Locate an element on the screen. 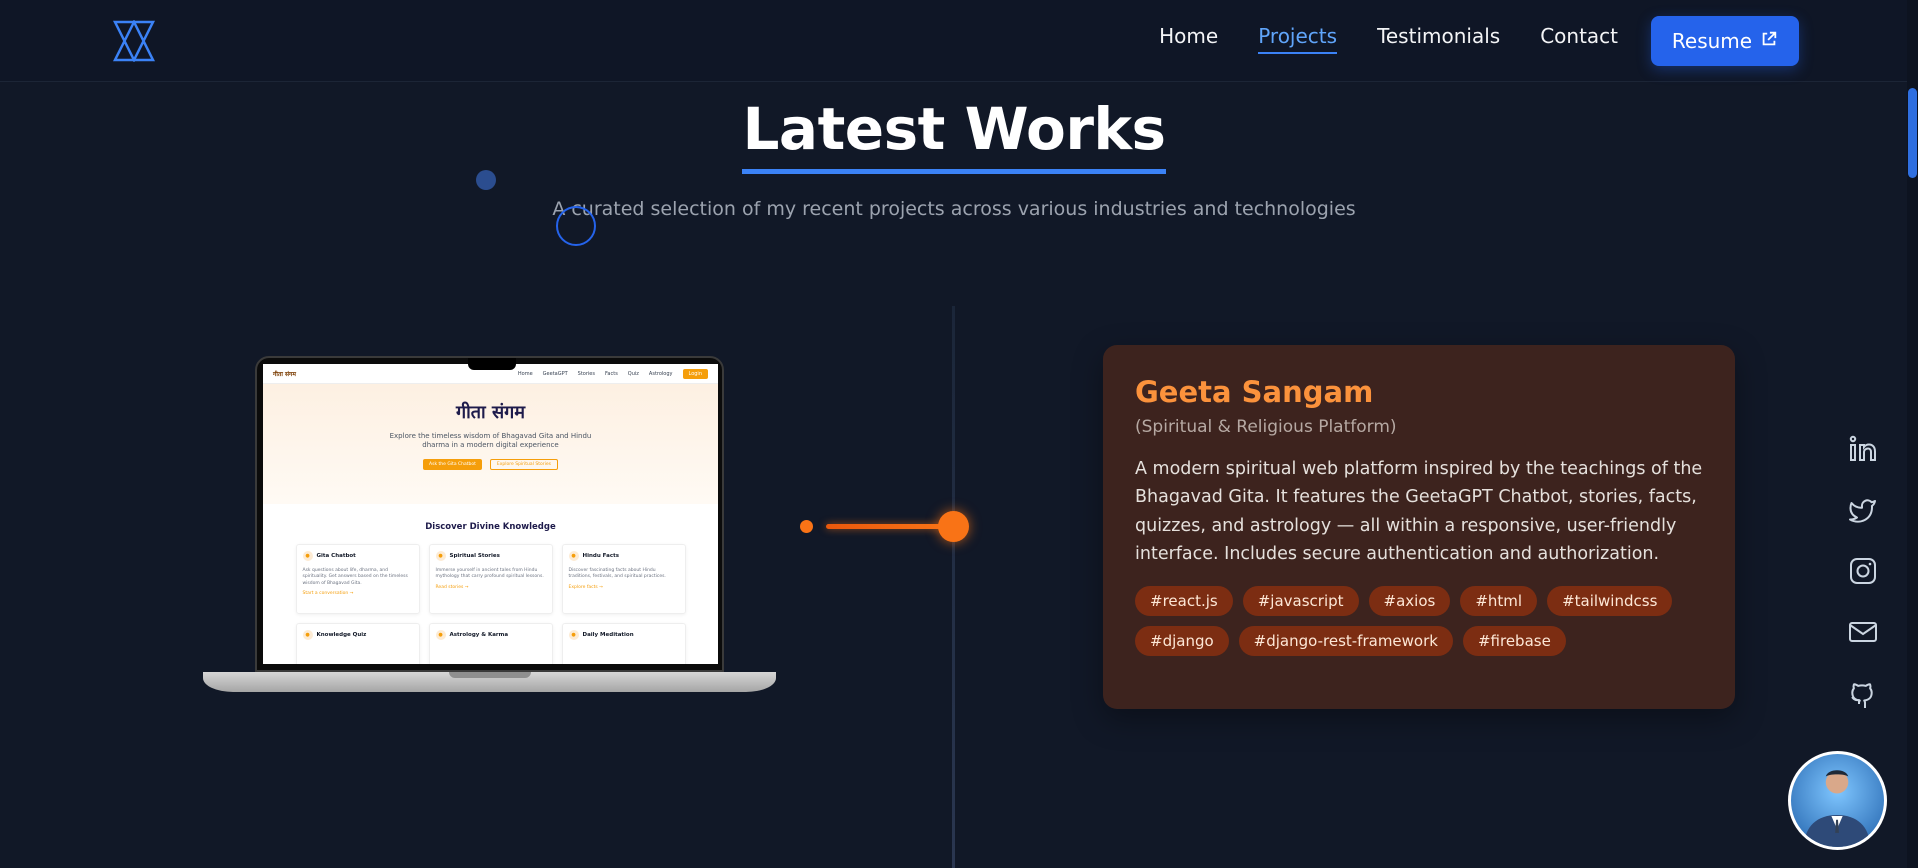 The height and width of the screenshot is (868, 1918). timeline-node is located at coordinates (953, 526).